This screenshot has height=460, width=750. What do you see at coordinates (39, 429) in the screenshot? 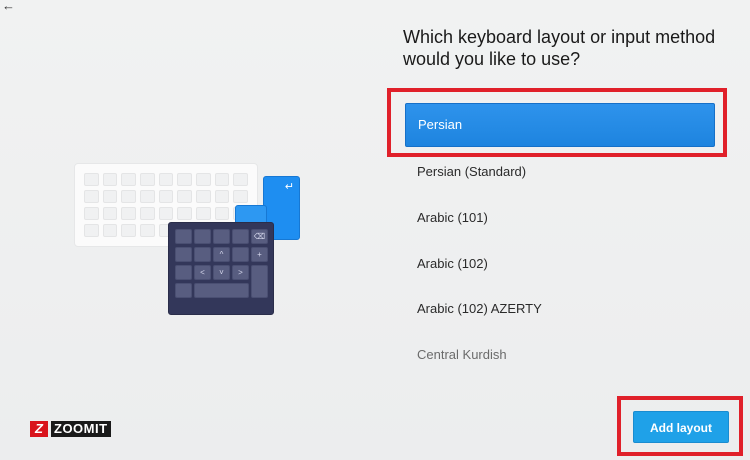
I see `zoomit-logo-icon: Z` at bounding box center [39, 429].